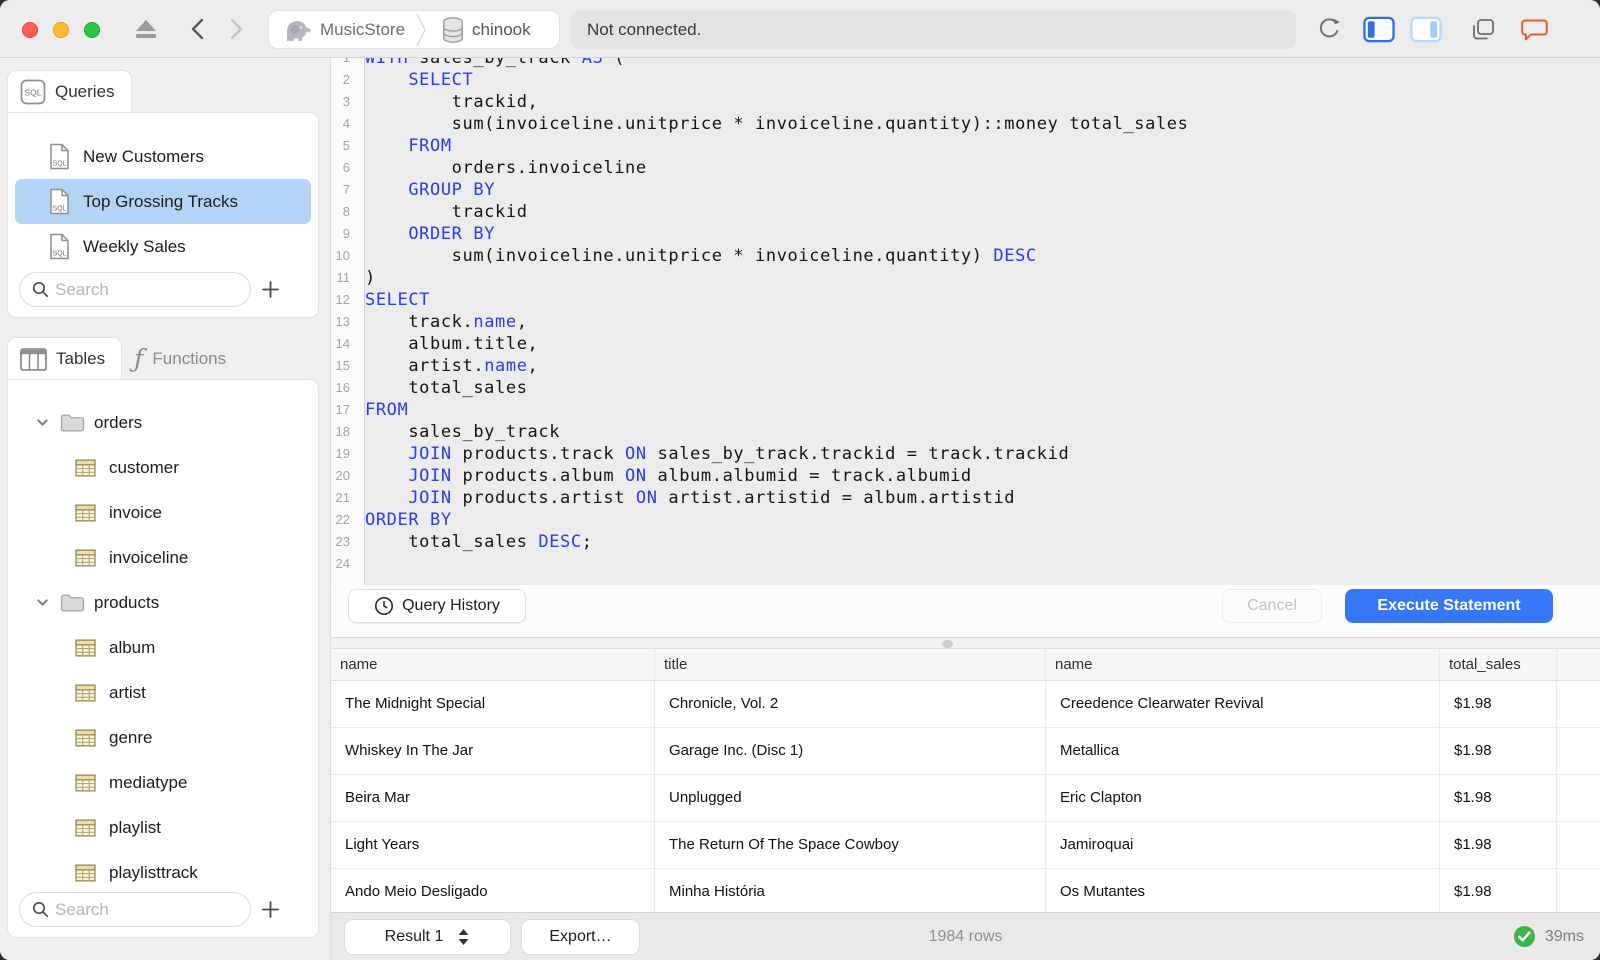  Describe the element at coordinates (437, 606) in the screenshot. I see `query-history-button: Query History` at that location.